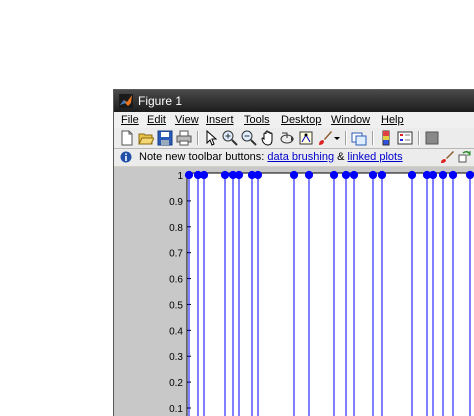 The width and height of the screenshot is (474, 416). What do you see at coordinates (126, 157) in the screenshot?
I see `info-icon` at bounding box center [126, 157].